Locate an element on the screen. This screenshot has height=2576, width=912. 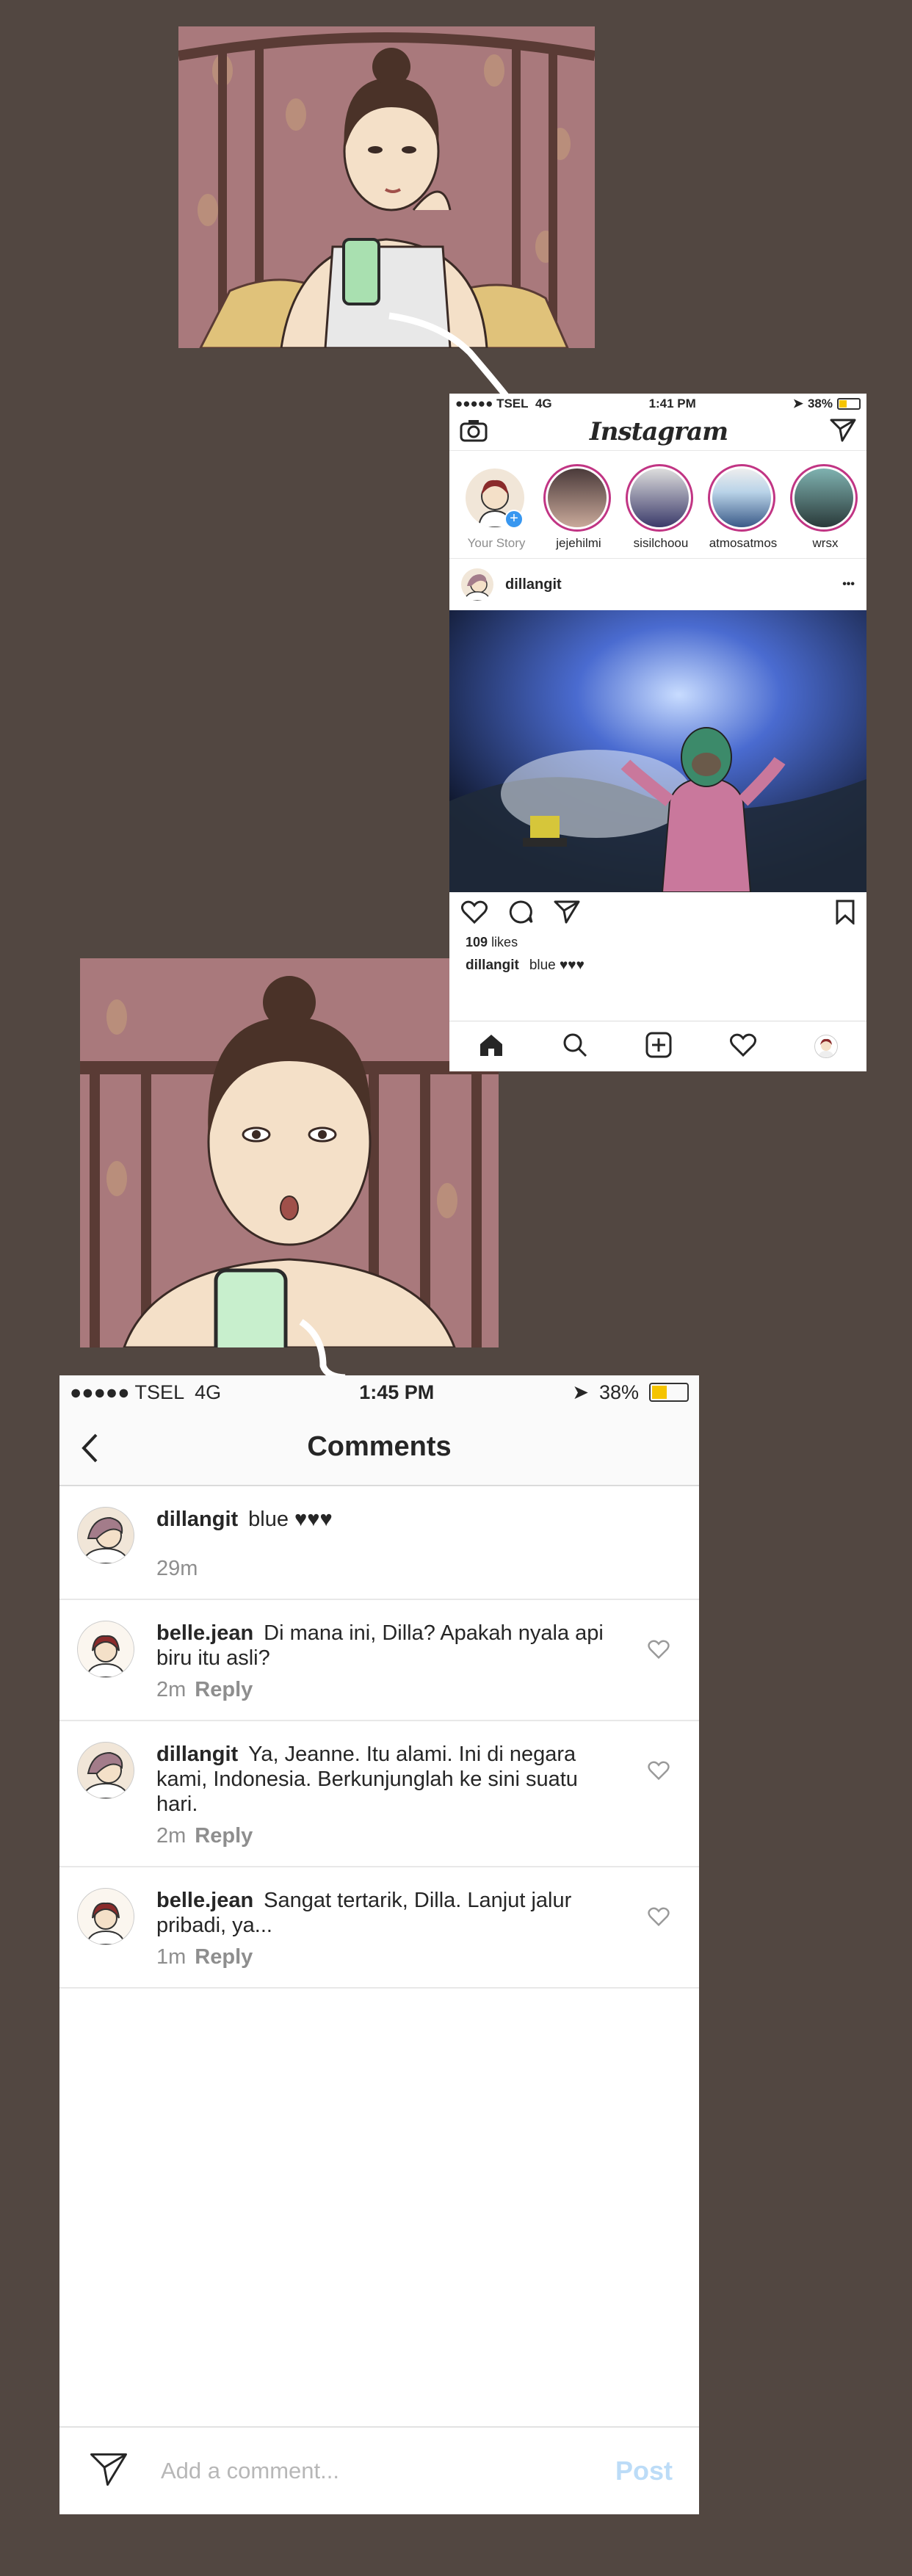
add-post-icon is located at coordinates (658, 1047).